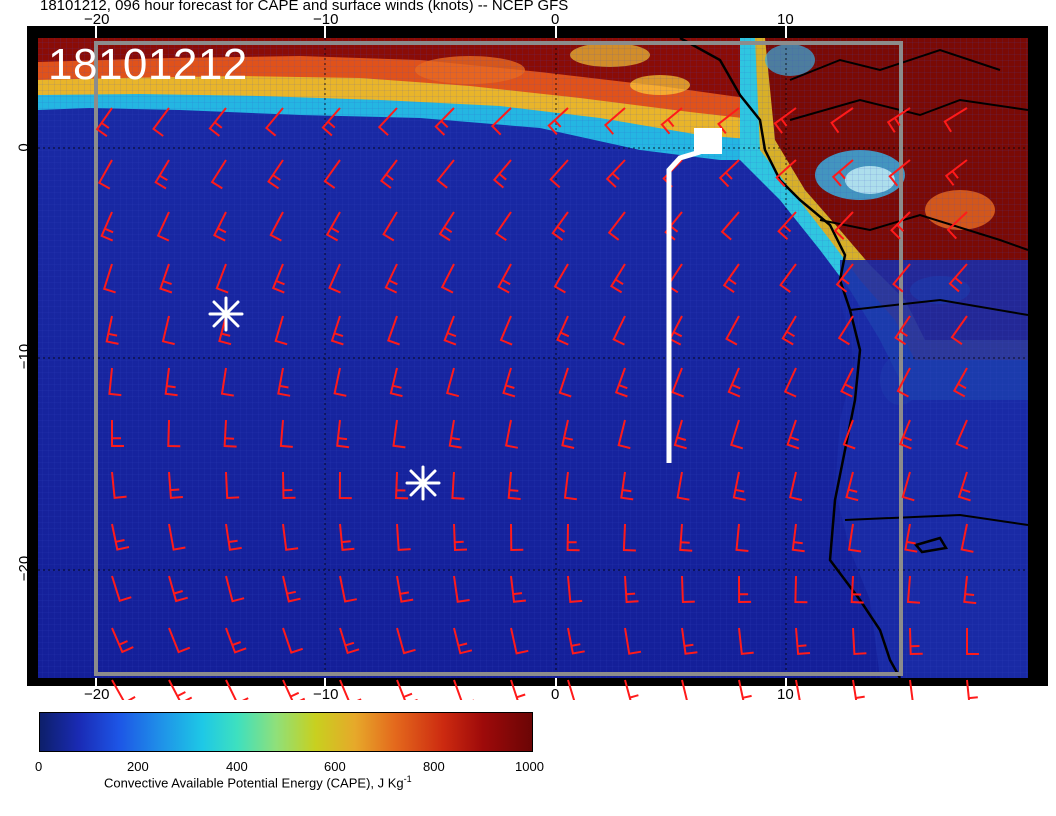 The image size is (1056, 816). What do you see at coordinates (39, 766) in the screenshot?
I see `colorbar-tick: 0` at bounding box center [39, 766].